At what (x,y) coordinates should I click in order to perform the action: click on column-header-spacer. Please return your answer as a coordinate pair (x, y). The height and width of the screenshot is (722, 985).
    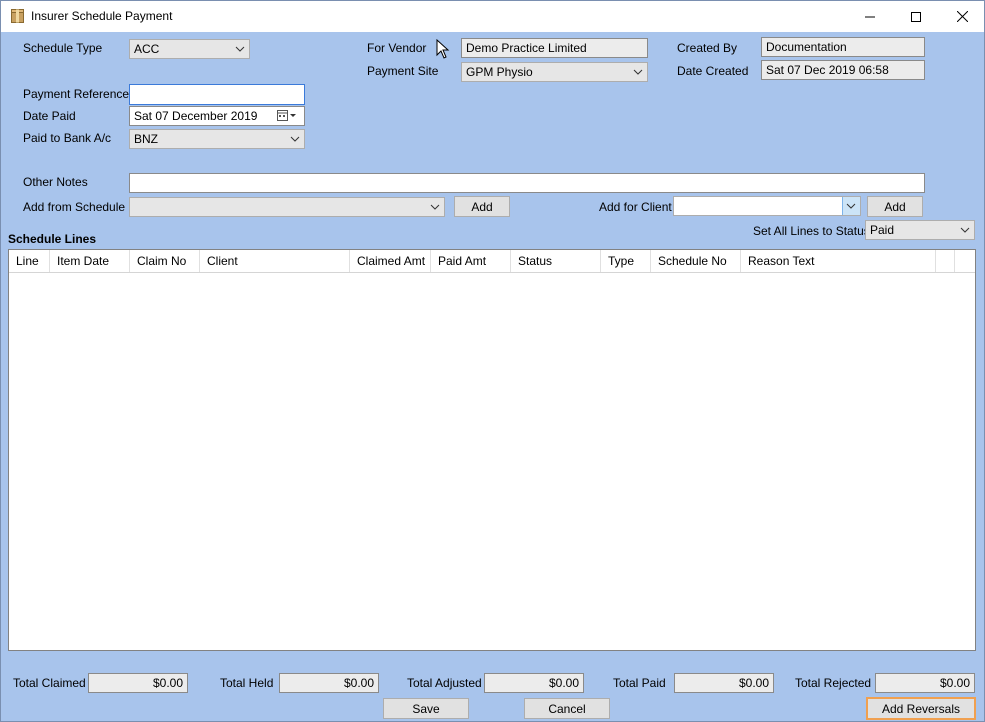
    Looking at the image, I should click on (945, 261).